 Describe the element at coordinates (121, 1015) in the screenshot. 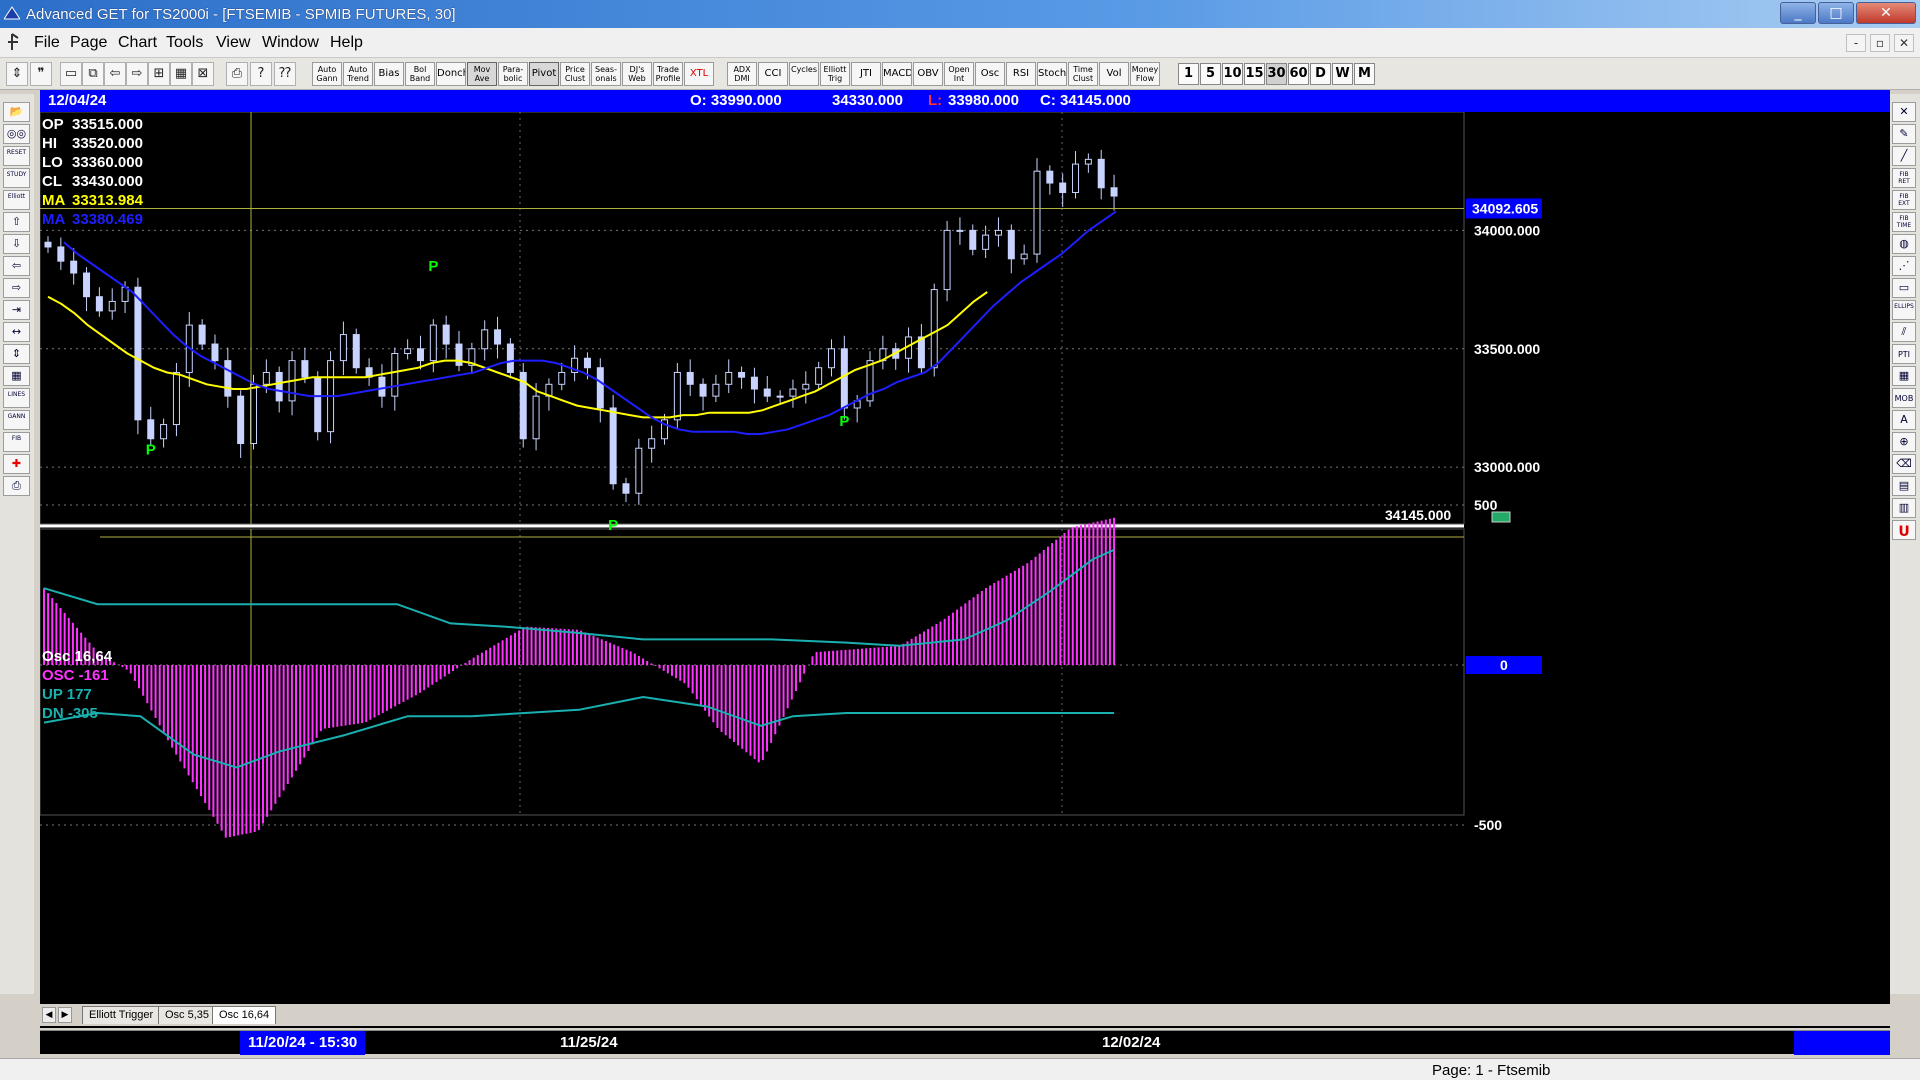

I see `tab-elliott-trigger: Elliott Trigger` at that location.